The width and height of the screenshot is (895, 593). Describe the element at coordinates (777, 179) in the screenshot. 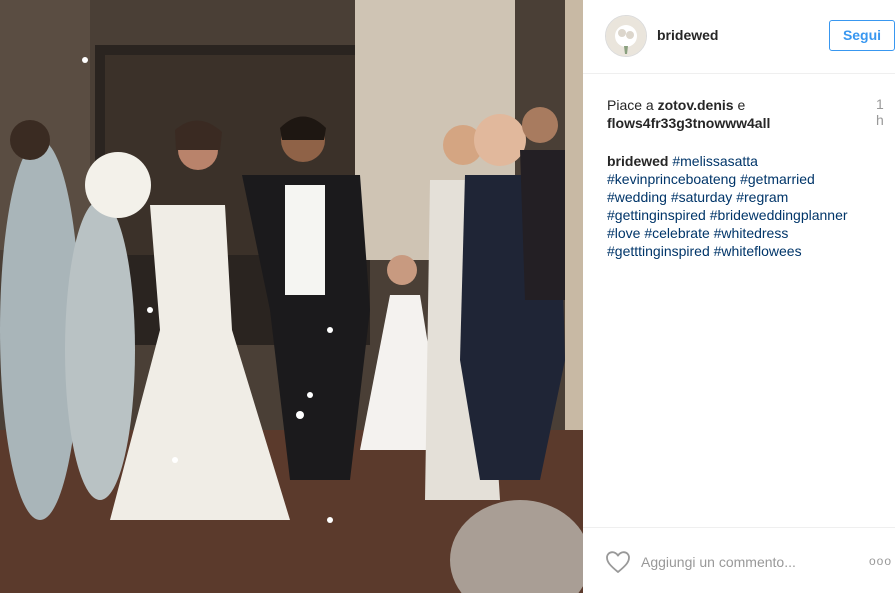

I see `hashtag-link: #getmarried` at that location.